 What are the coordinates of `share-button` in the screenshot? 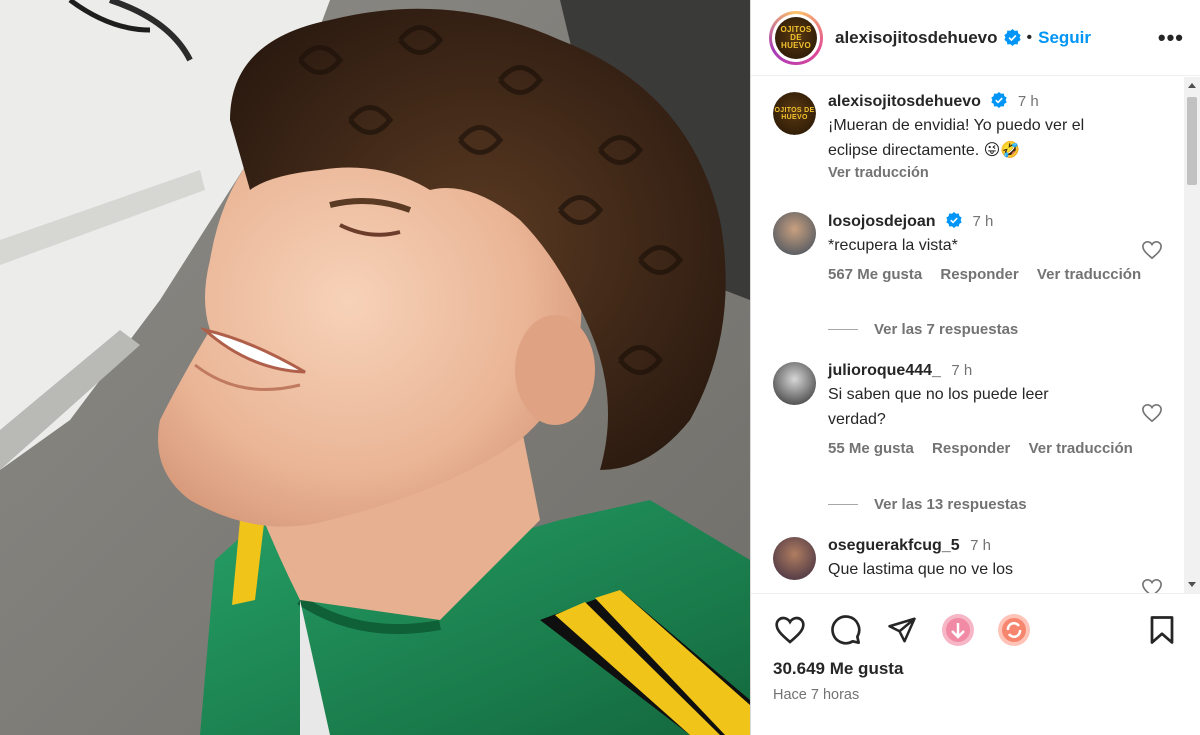 It's located at (902, 630).